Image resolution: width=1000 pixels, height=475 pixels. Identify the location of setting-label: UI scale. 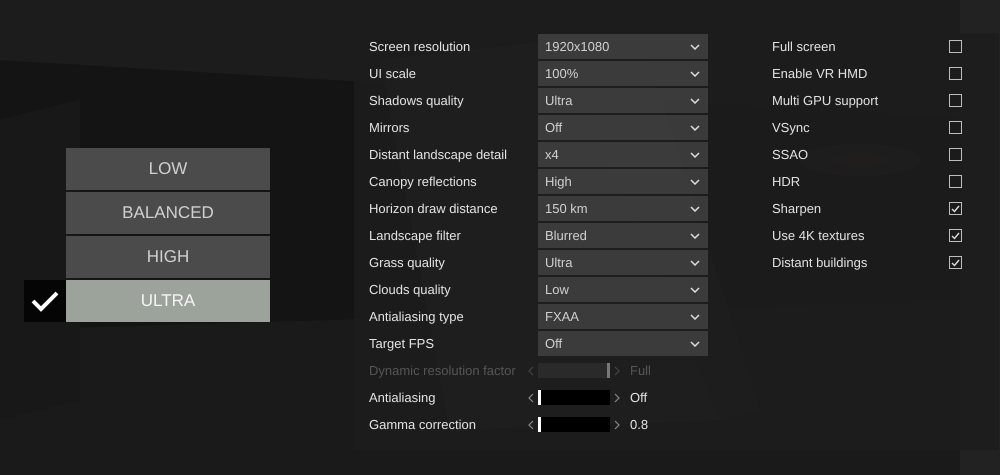
(393, 73).